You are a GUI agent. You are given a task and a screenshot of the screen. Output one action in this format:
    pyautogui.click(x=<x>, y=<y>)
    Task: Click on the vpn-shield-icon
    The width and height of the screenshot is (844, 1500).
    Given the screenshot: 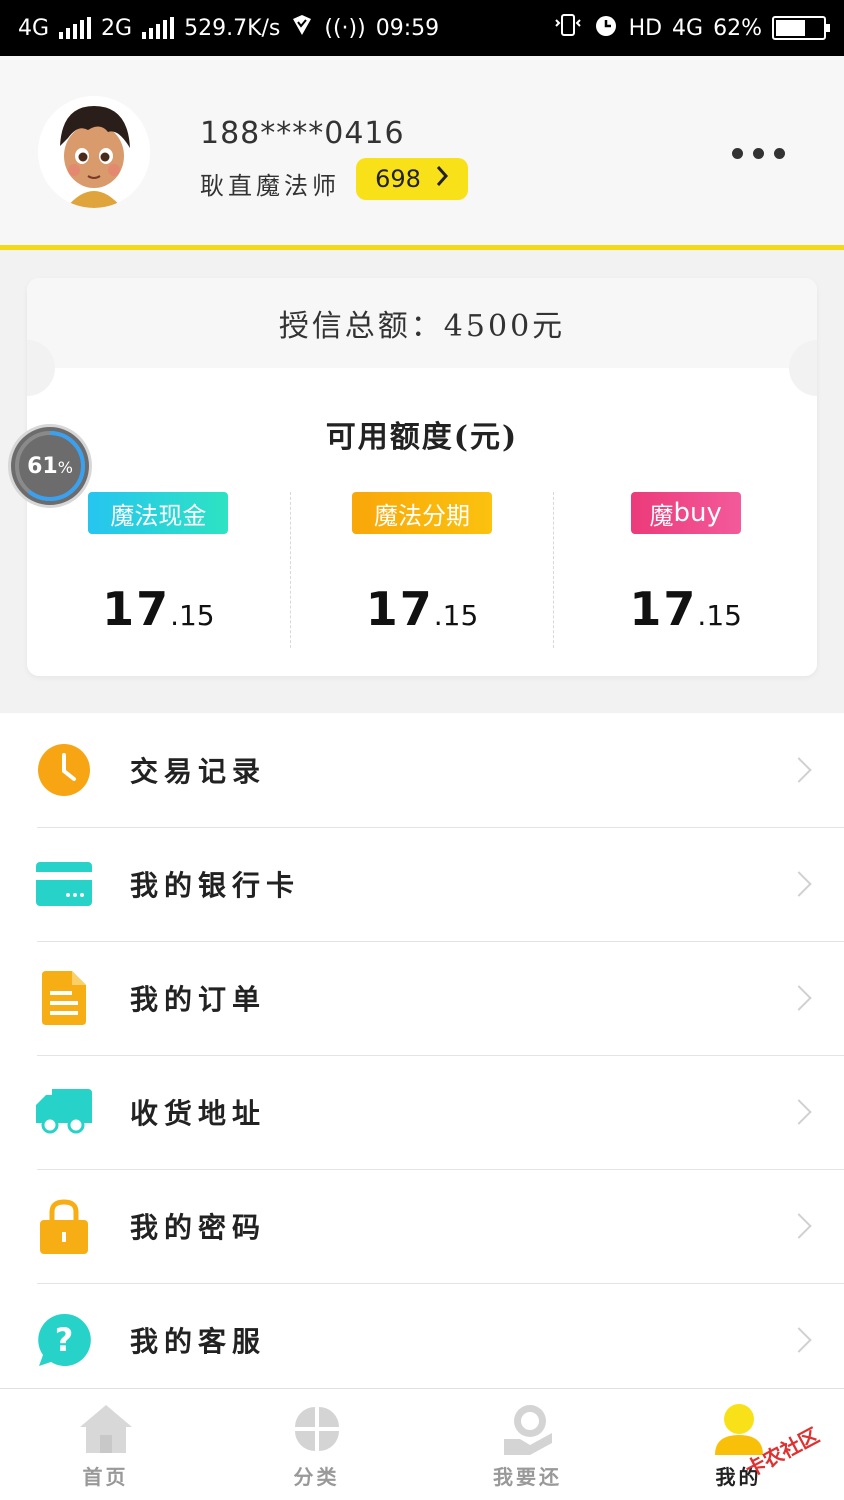 What is the action you would take?
    pyautogui.click(x=302, y=28)
    